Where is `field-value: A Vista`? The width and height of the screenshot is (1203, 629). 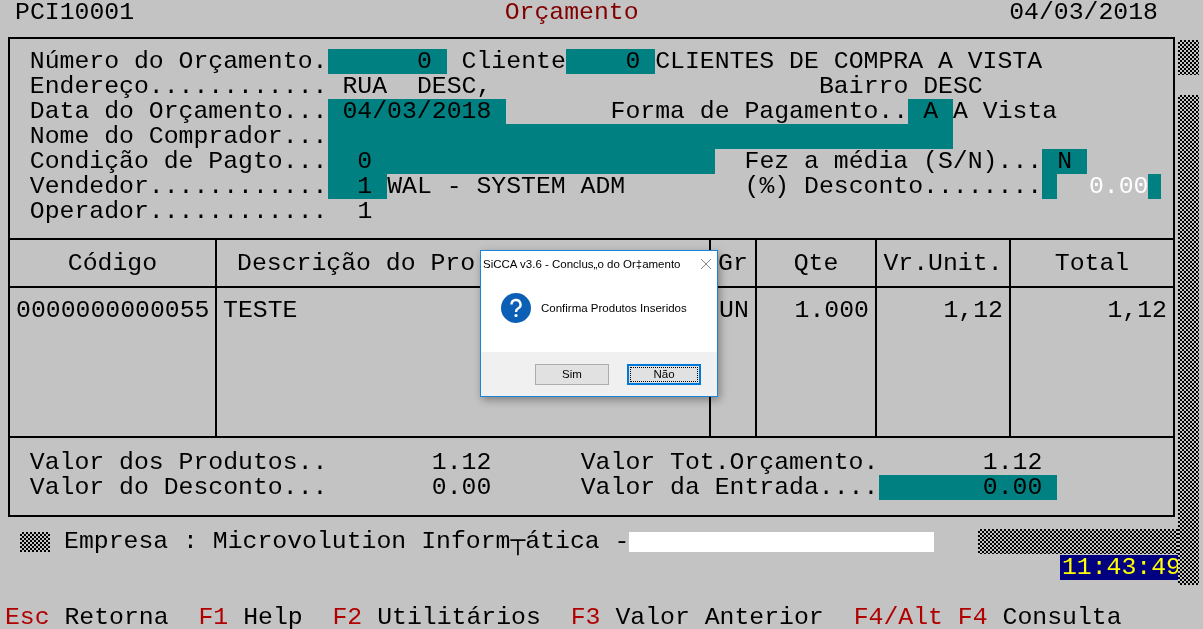
field-value: A Vista is located at coordinates (1005, 111).